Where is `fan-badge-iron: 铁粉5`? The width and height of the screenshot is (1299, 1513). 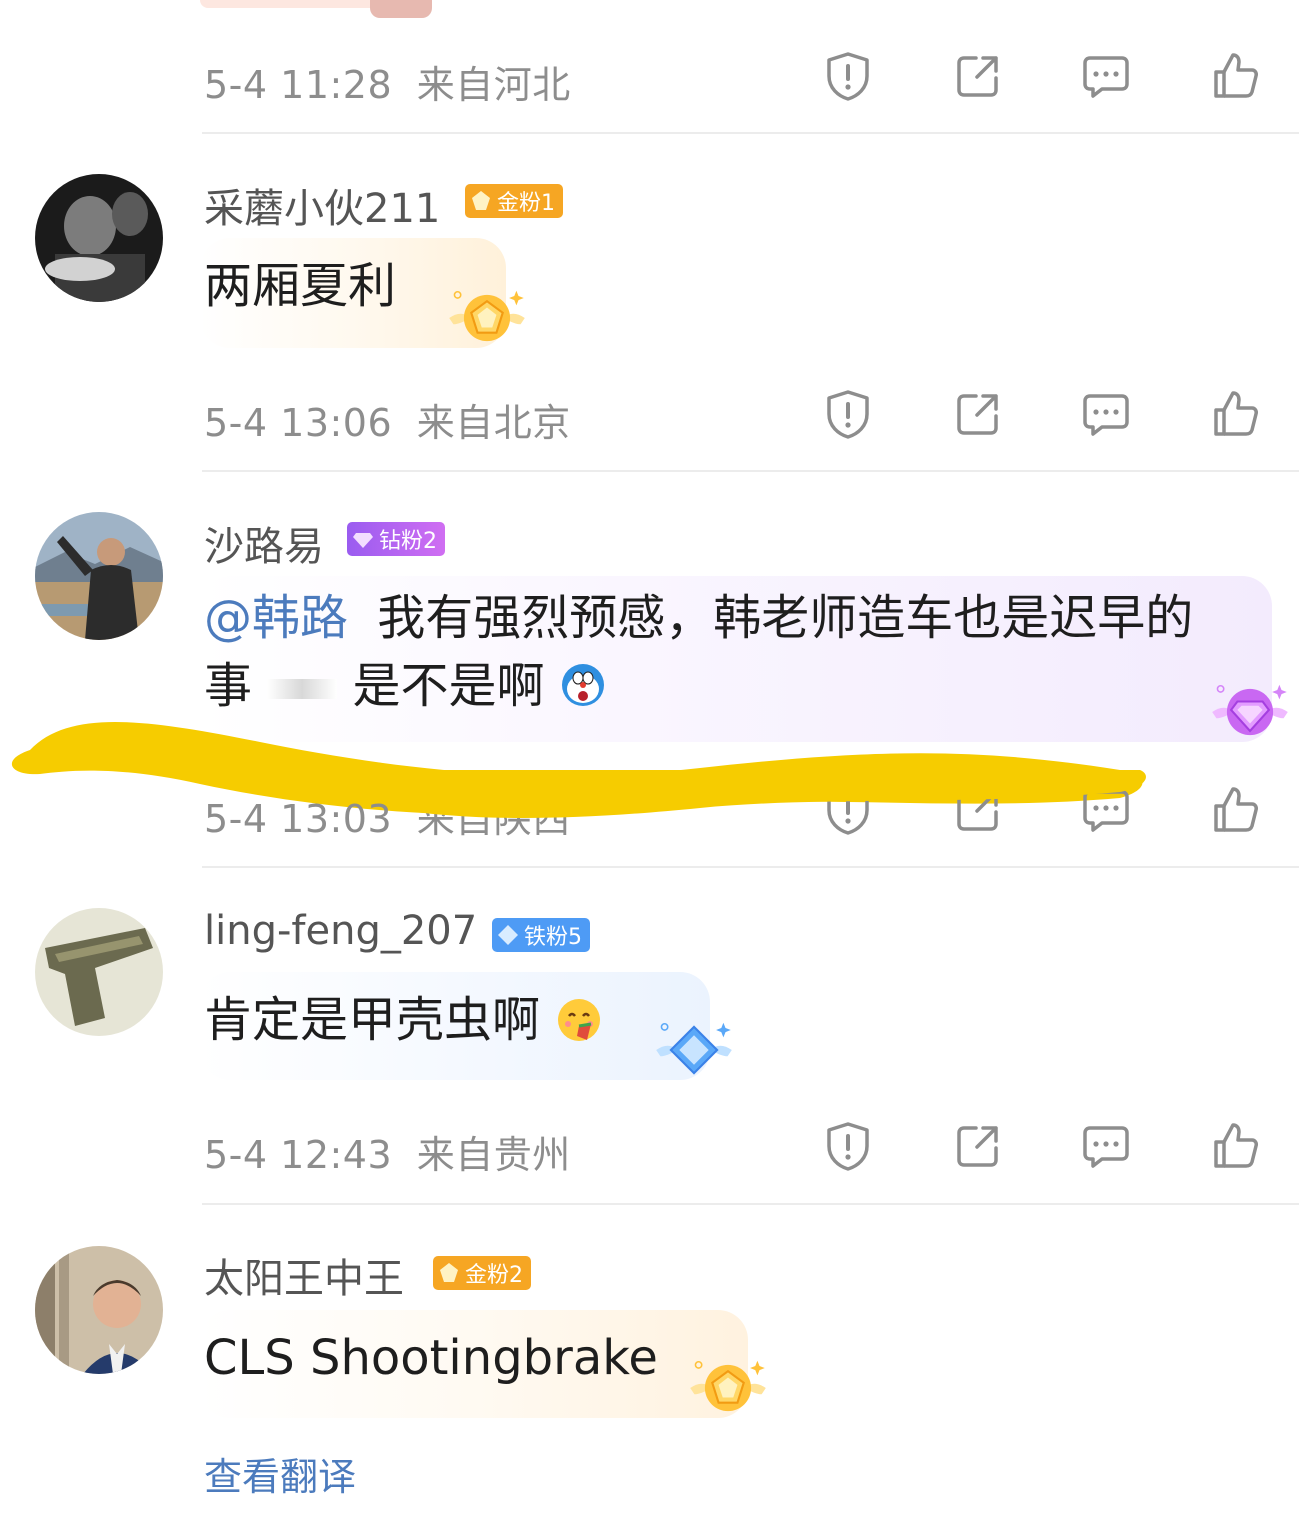
fan-badge-iron: 铁粉5 is located at coordinates (541, 935).